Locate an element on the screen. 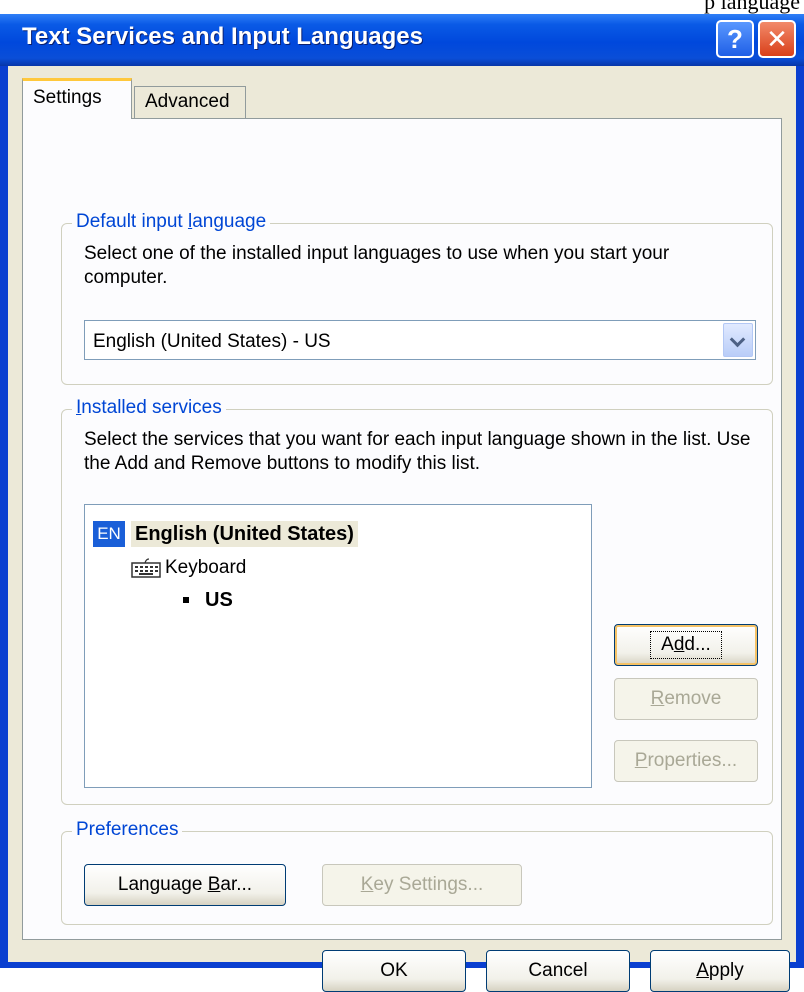  title-bar: Text Services and Input Languages ? ✕ is located at coordinates (402, 40).